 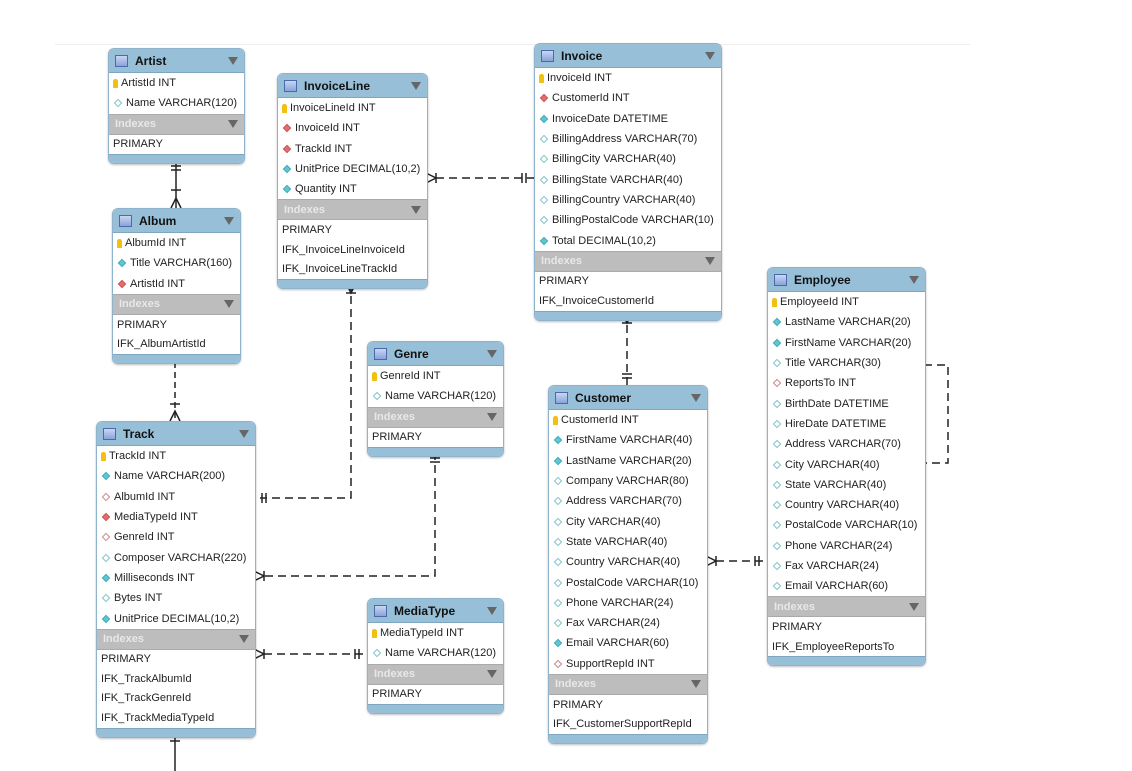 I want to click on column-row: GenreId INT, so click(x=176, y=537).